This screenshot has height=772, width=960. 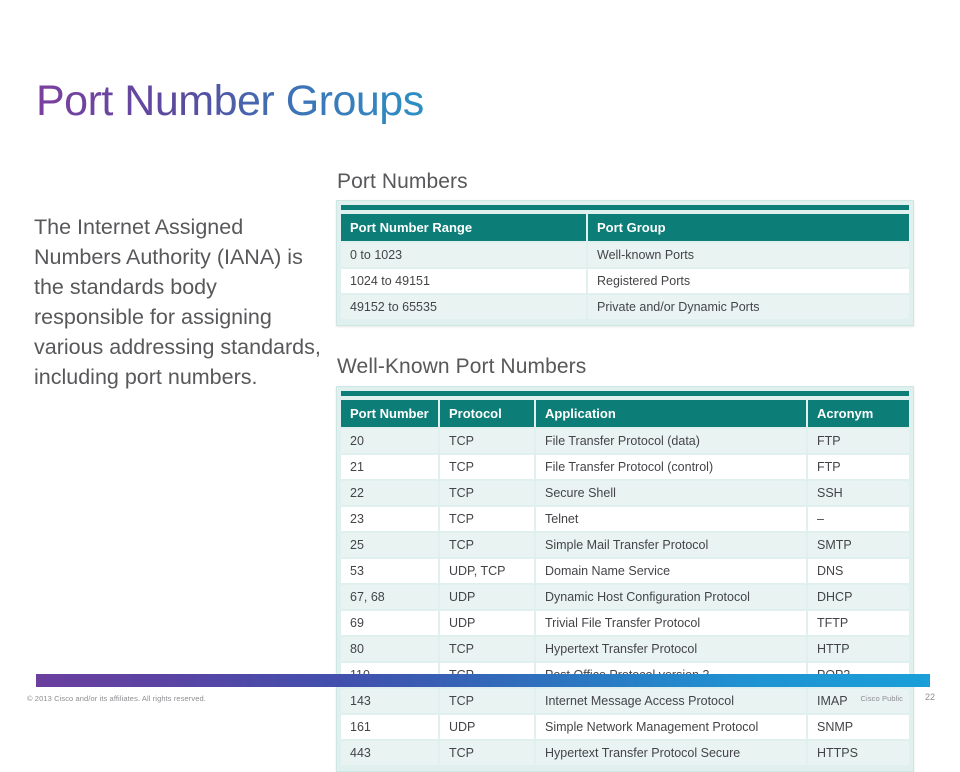 What do you see at coordinates (488, 571) in the screenshot?
I see `cell-protocol: UDP, TCP` at bounding box center [488, 571].